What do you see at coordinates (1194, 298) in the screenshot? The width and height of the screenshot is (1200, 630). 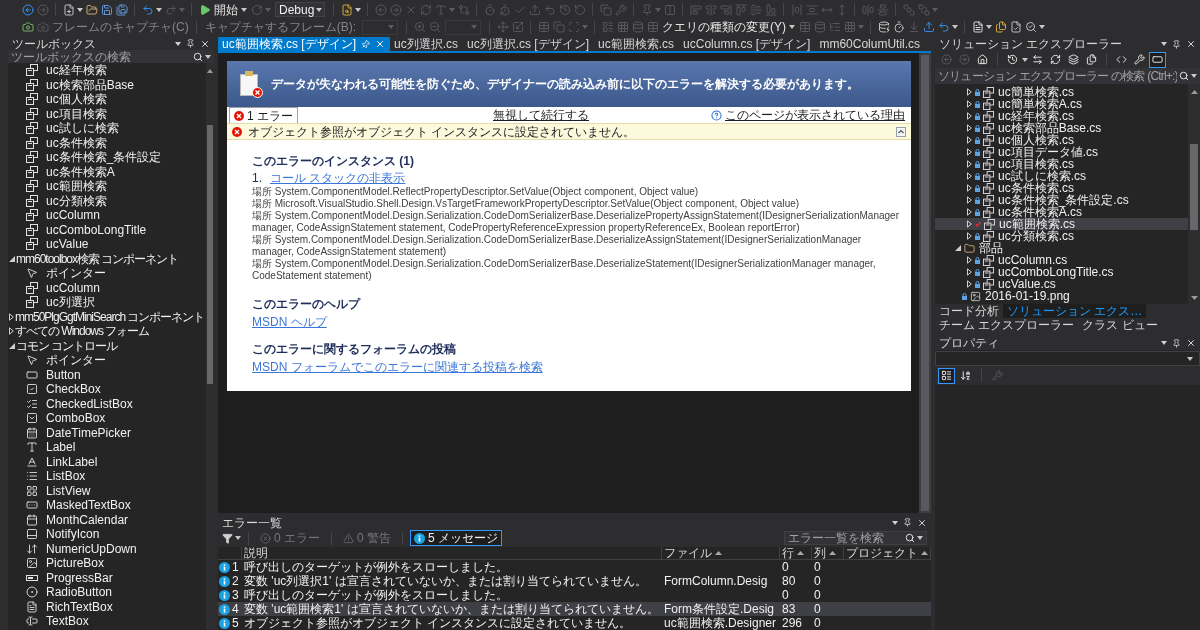 I see `scroll-down-arrow-icon` at bounding box center [1194, 298].